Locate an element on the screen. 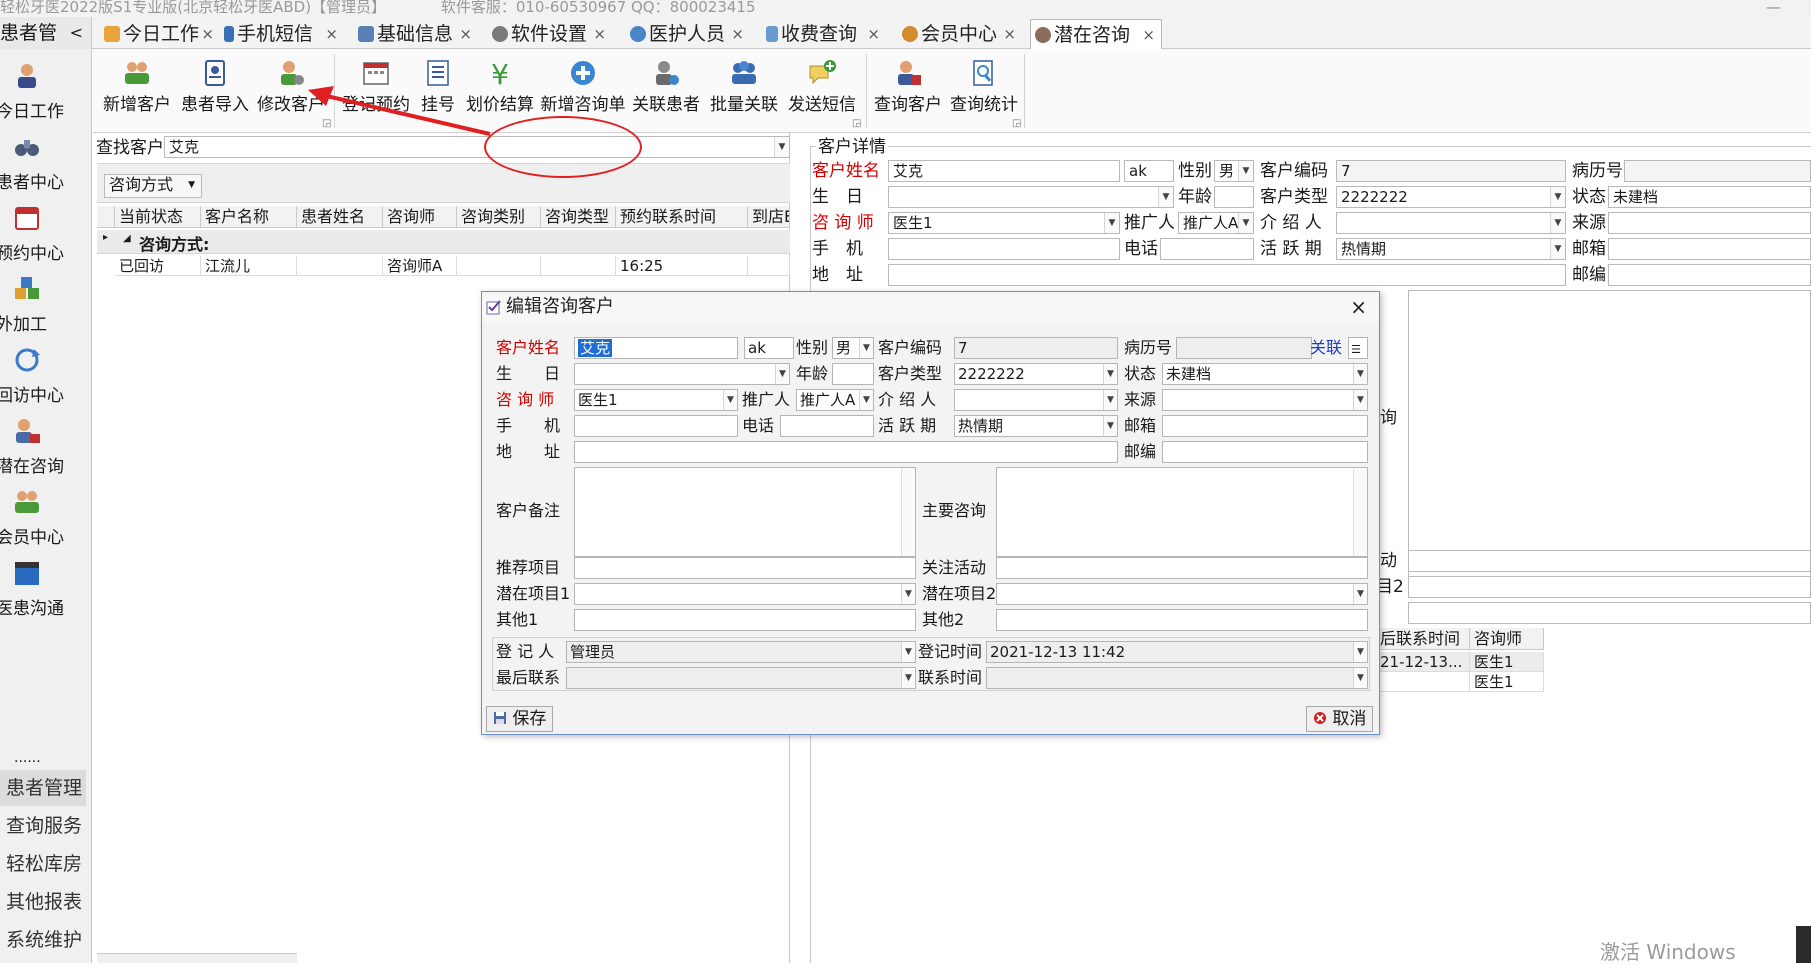 This screenshot has height=965, width=1811. dialog-remark-textarea is located at coordinates (745, 512).